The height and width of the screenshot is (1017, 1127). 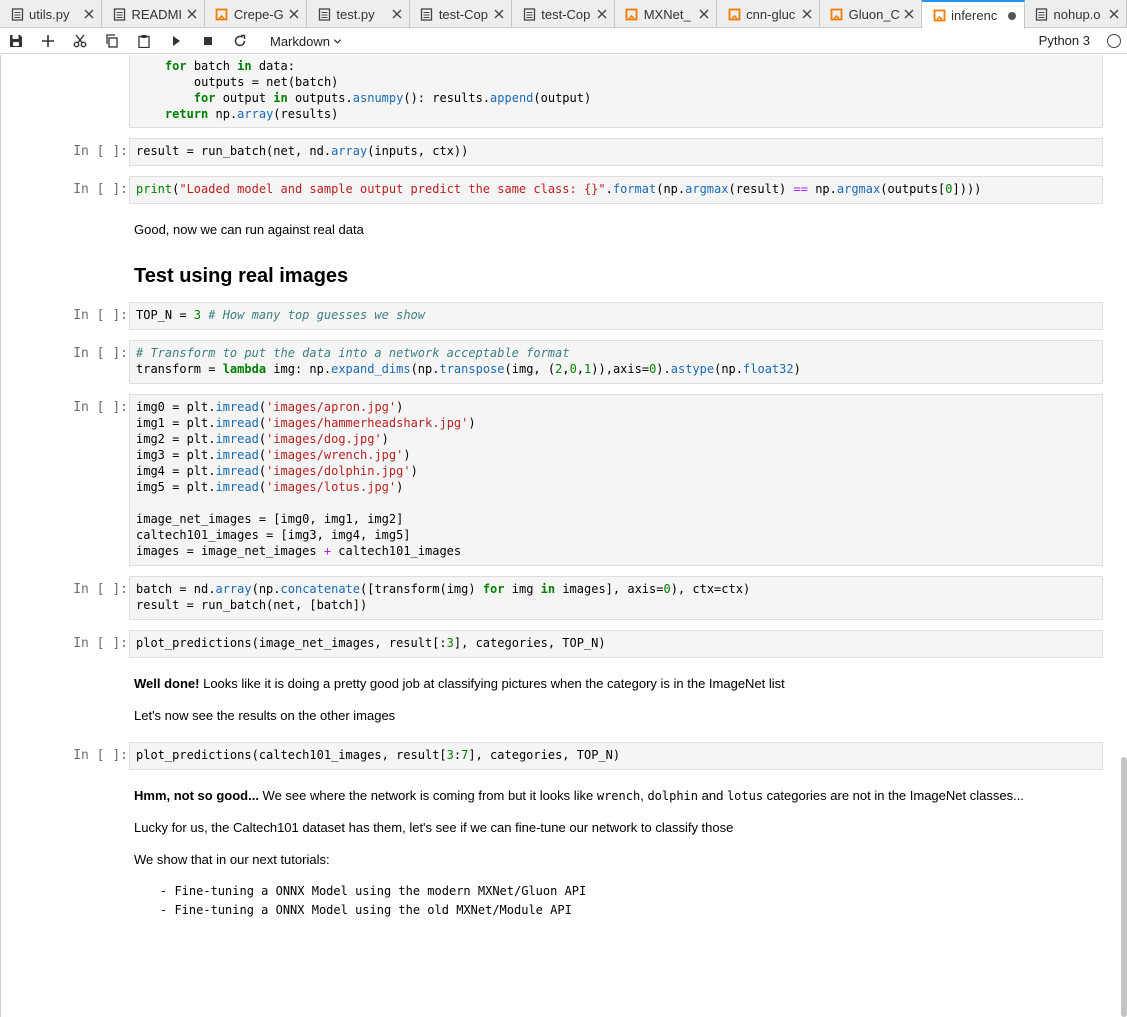 I want to click on tab-doc: READMI, so click(x=153, y=14).